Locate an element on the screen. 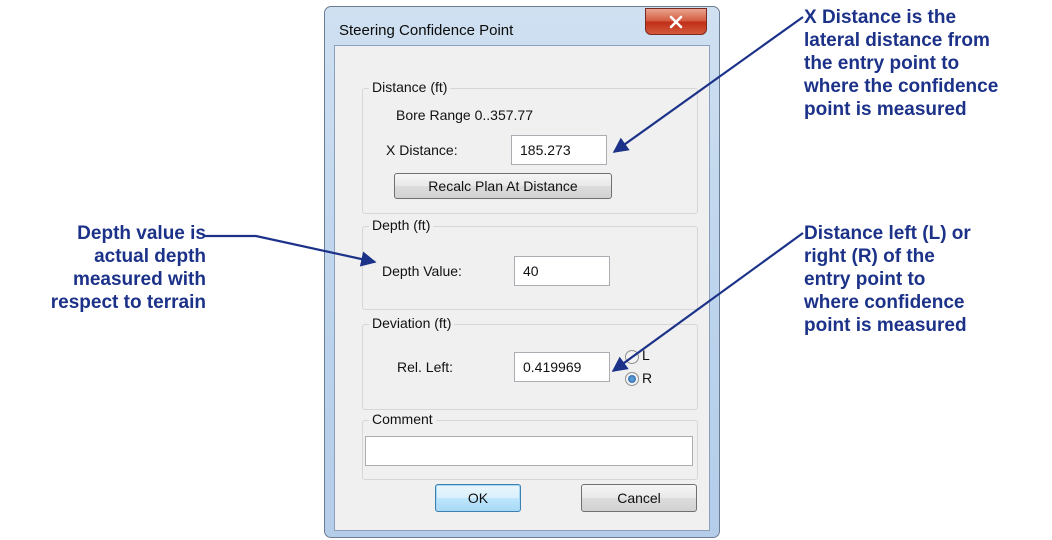 The width and height of the screenshot is (1052, 540). arrow-depth is located at coordinates (290, 250).